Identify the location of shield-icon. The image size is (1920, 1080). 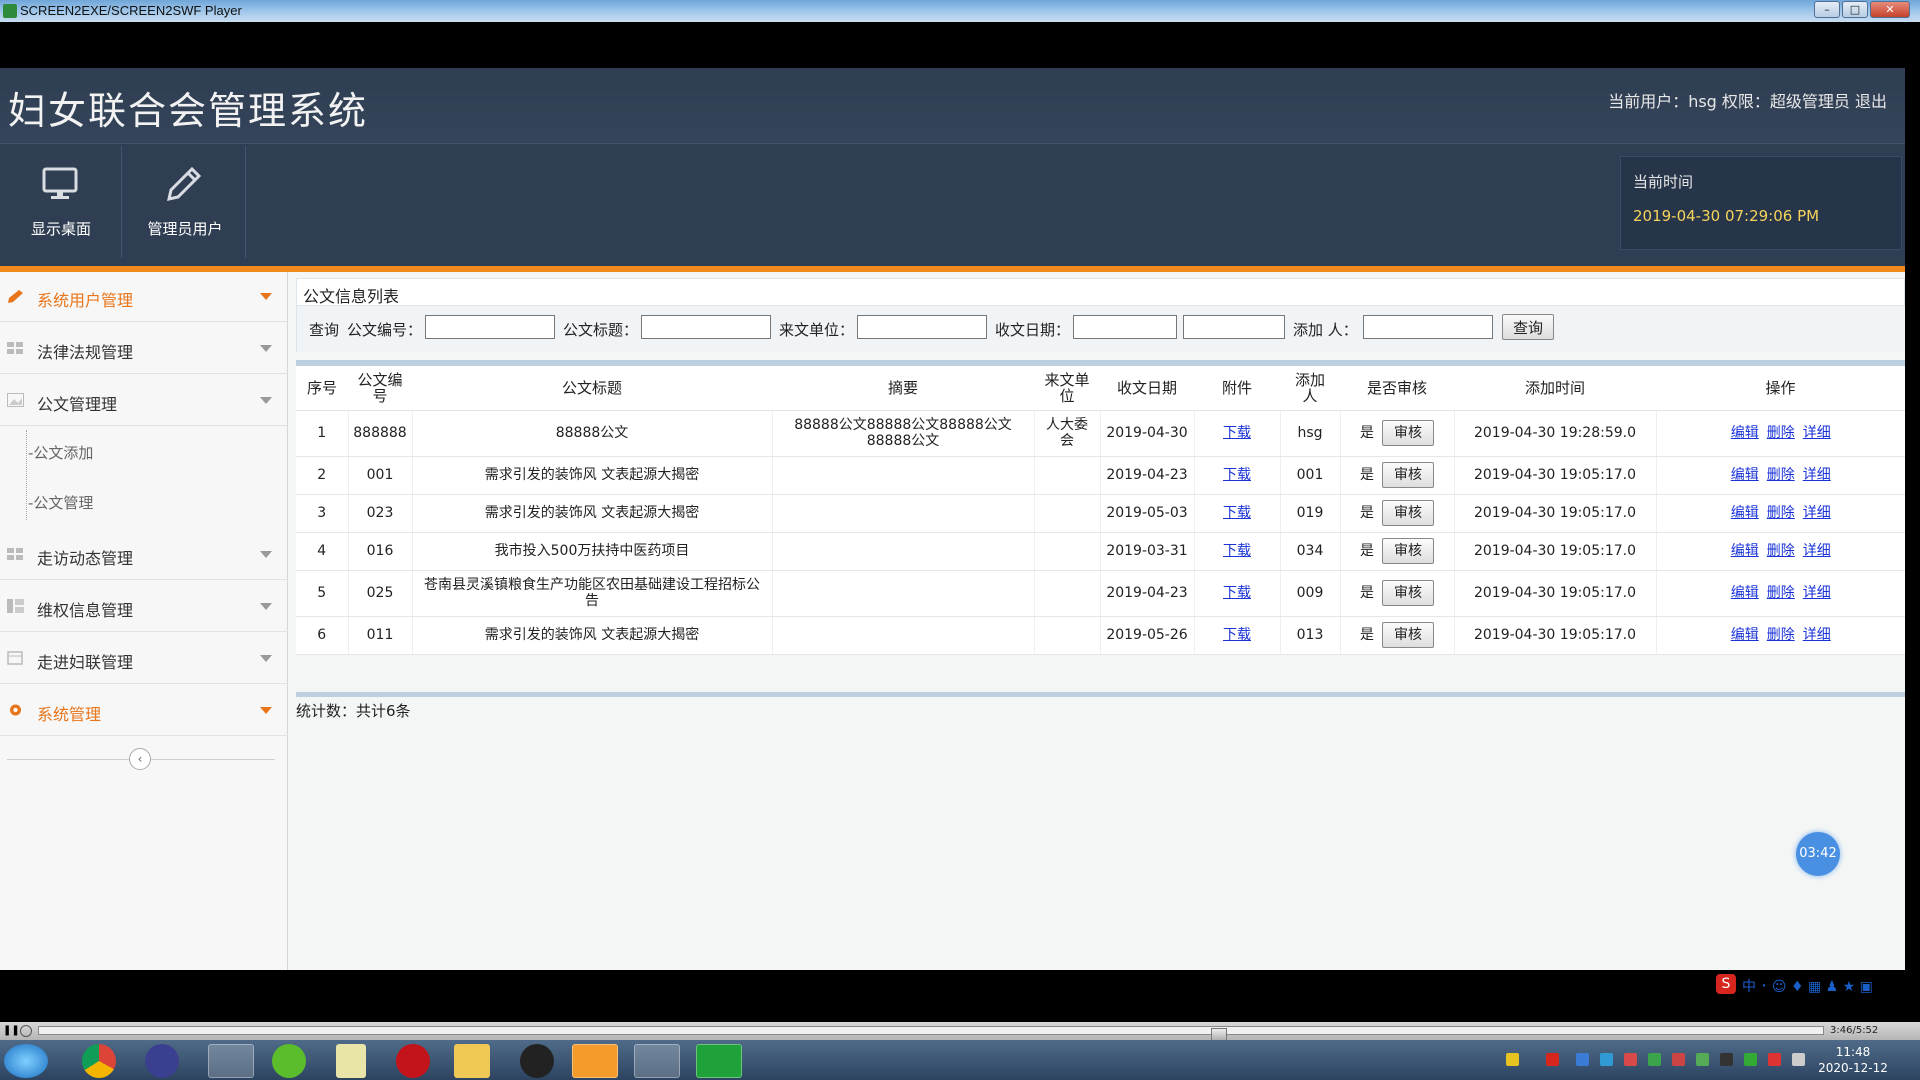
(1606, 1059).